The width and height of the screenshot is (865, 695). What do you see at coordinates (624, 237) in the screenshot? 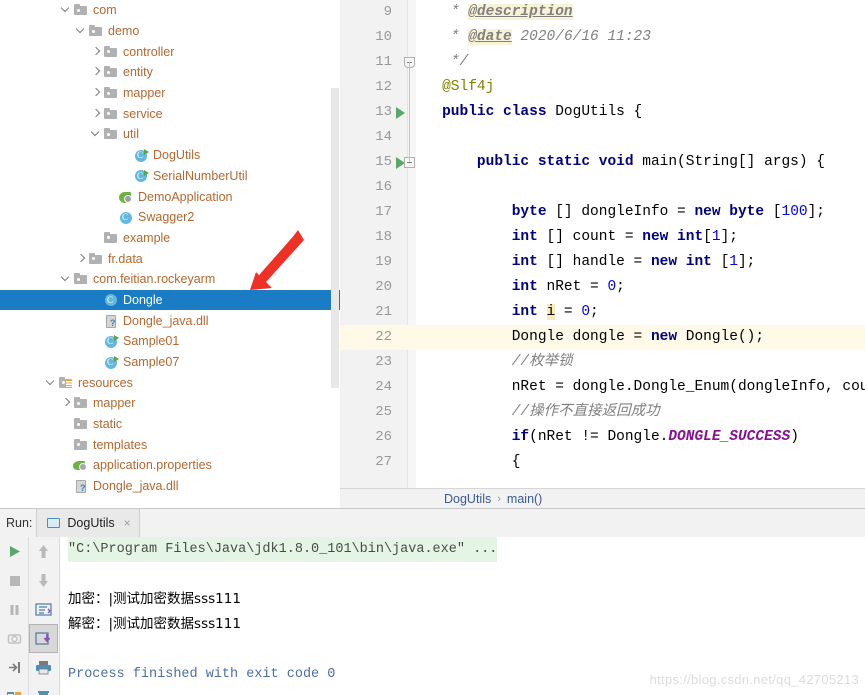
I see `code-text: int [] count = new int[1];` at bounding box center [624, 237].